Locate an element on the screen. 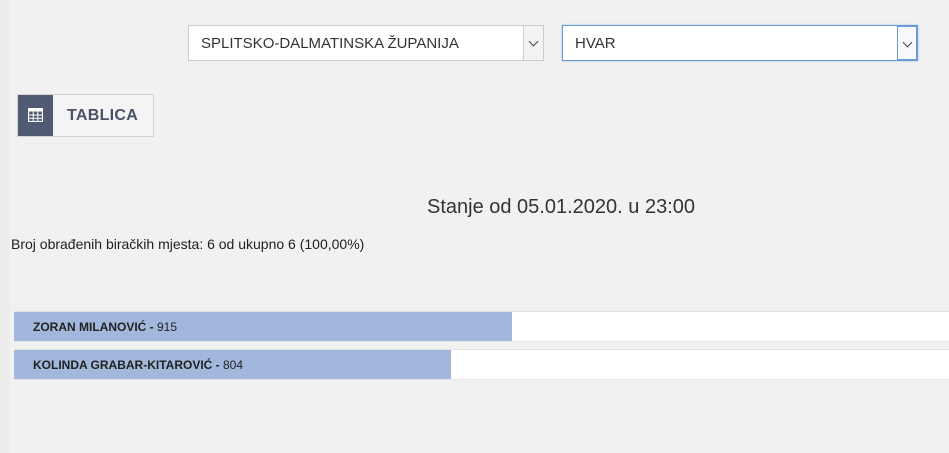 The width and height of the screenshot is (949, 453). county-select: SPLITSKO-DALMATINSKA ŽUPANIJA is located at coordinates (366, 43).